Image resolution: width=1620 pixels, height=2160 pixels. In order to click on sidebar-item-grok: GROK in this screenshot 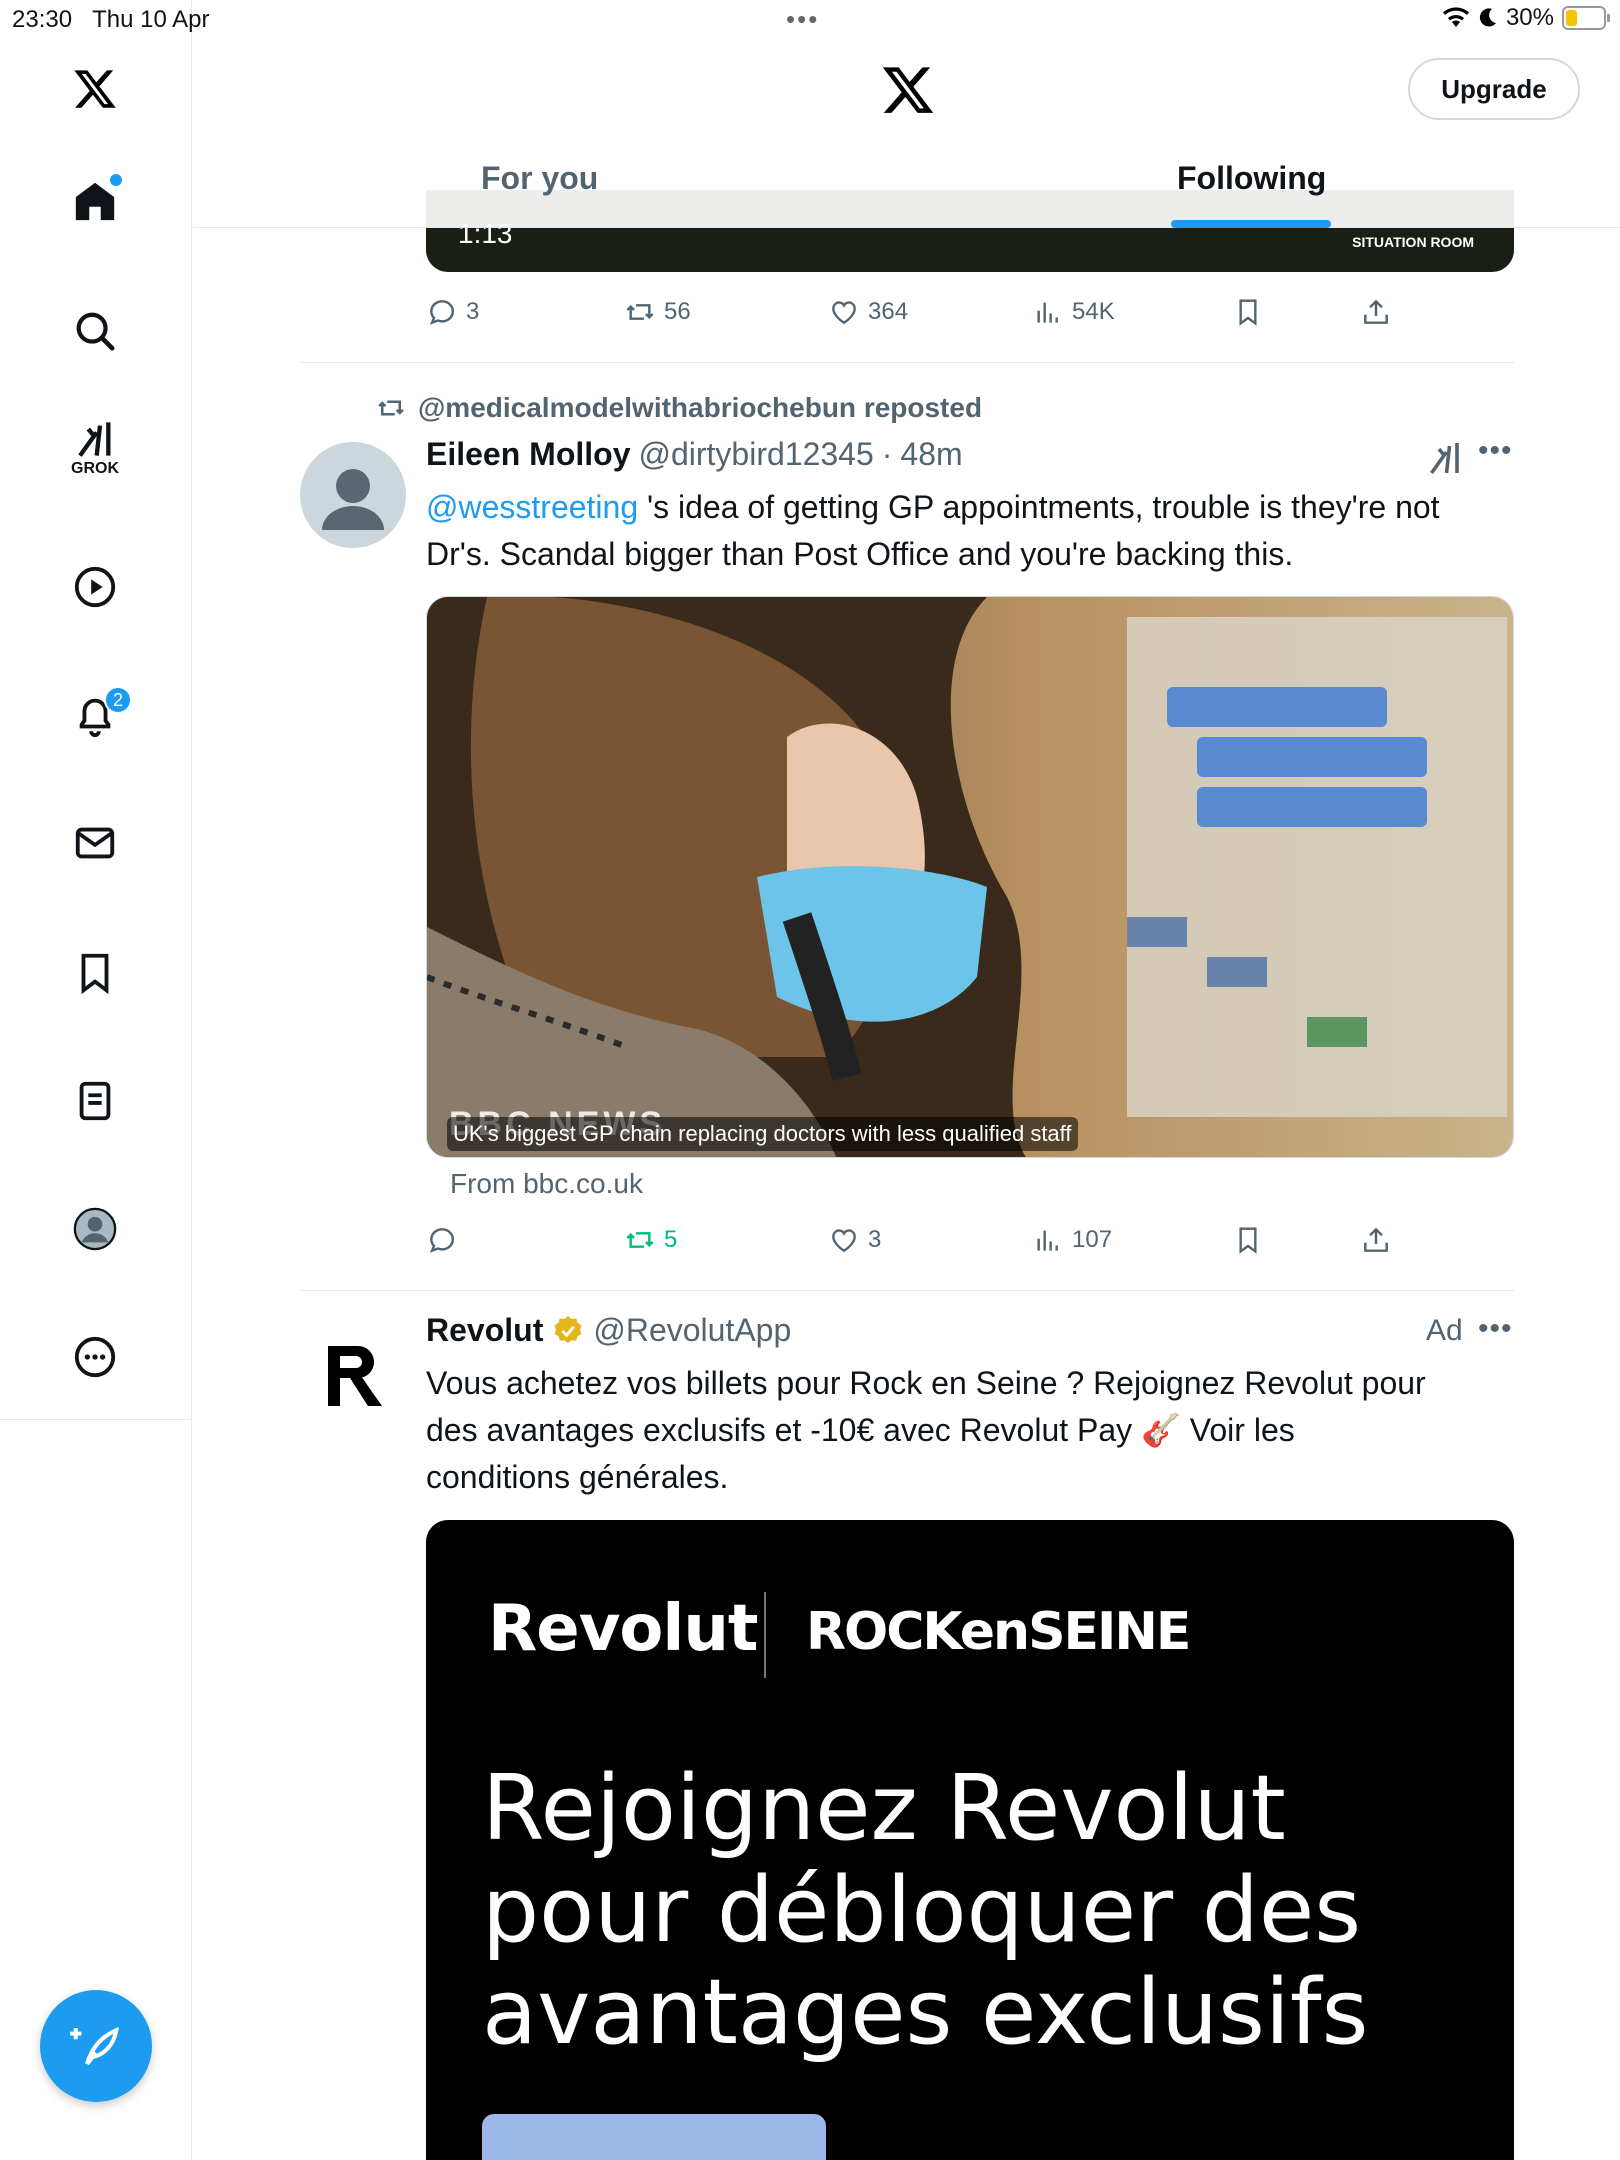, I will do `click(95, 449)`.